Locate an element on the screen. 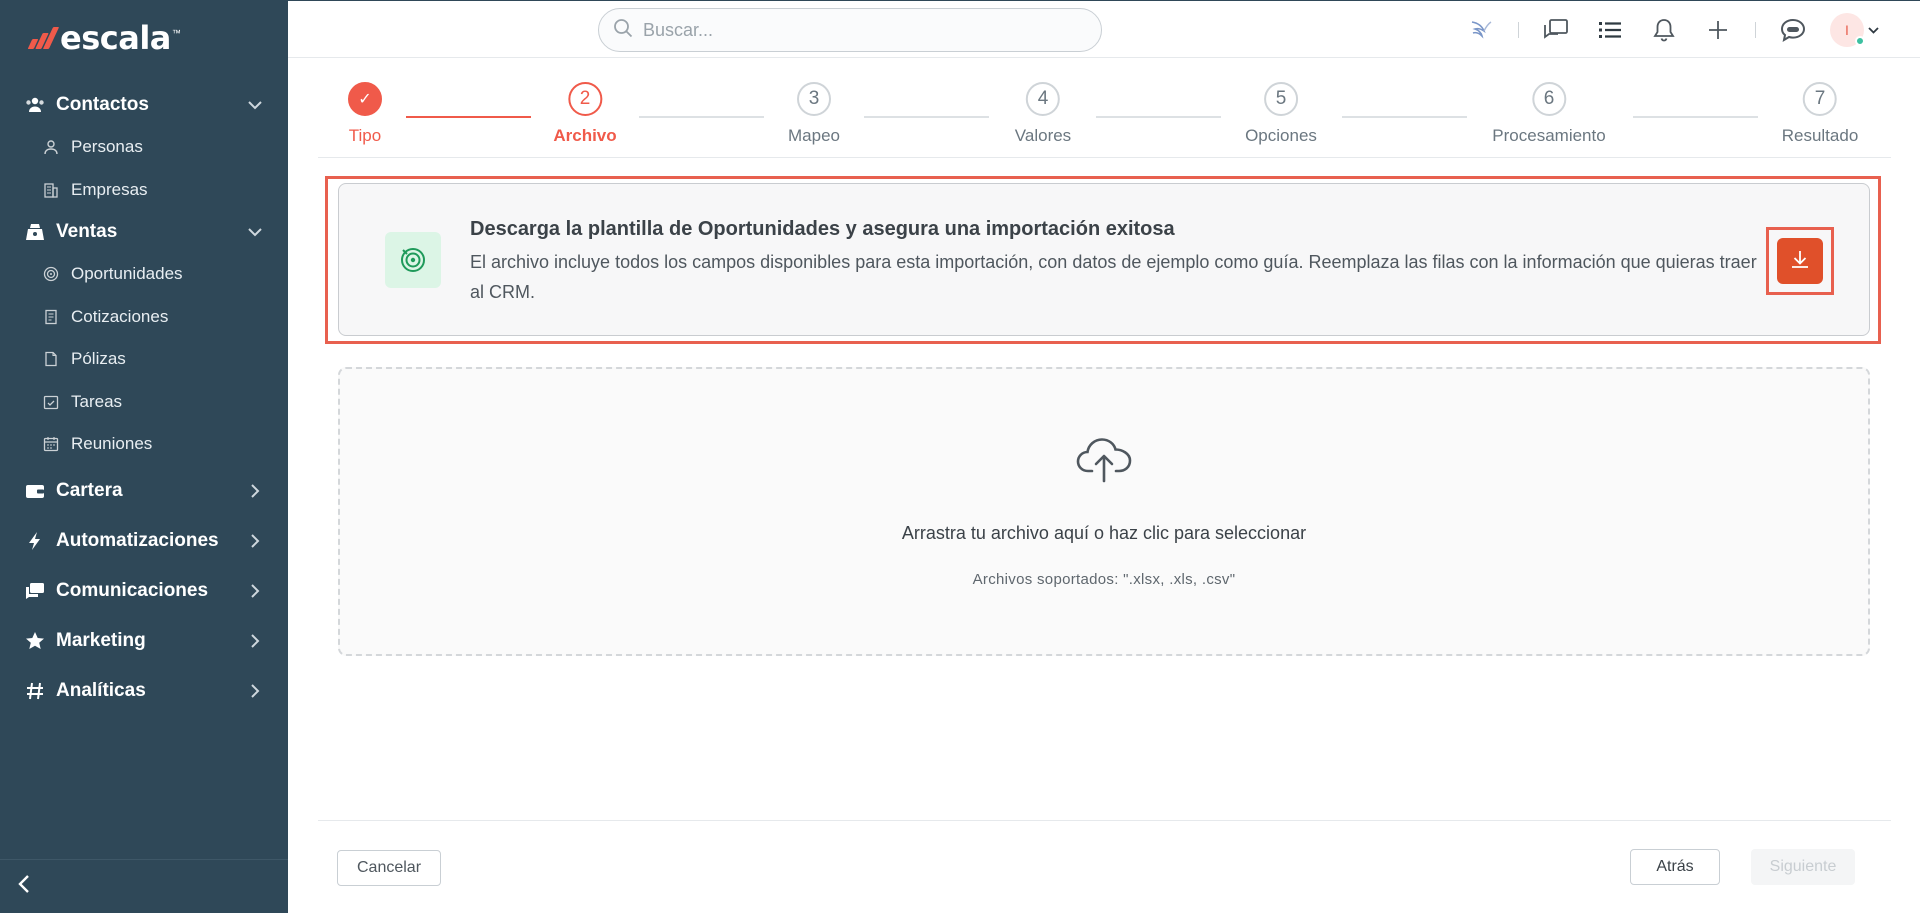 Image resolution: width=1920 pixels, height=913 pixels. sidebar-item-label: Personas is located at coordinates (107, 147).